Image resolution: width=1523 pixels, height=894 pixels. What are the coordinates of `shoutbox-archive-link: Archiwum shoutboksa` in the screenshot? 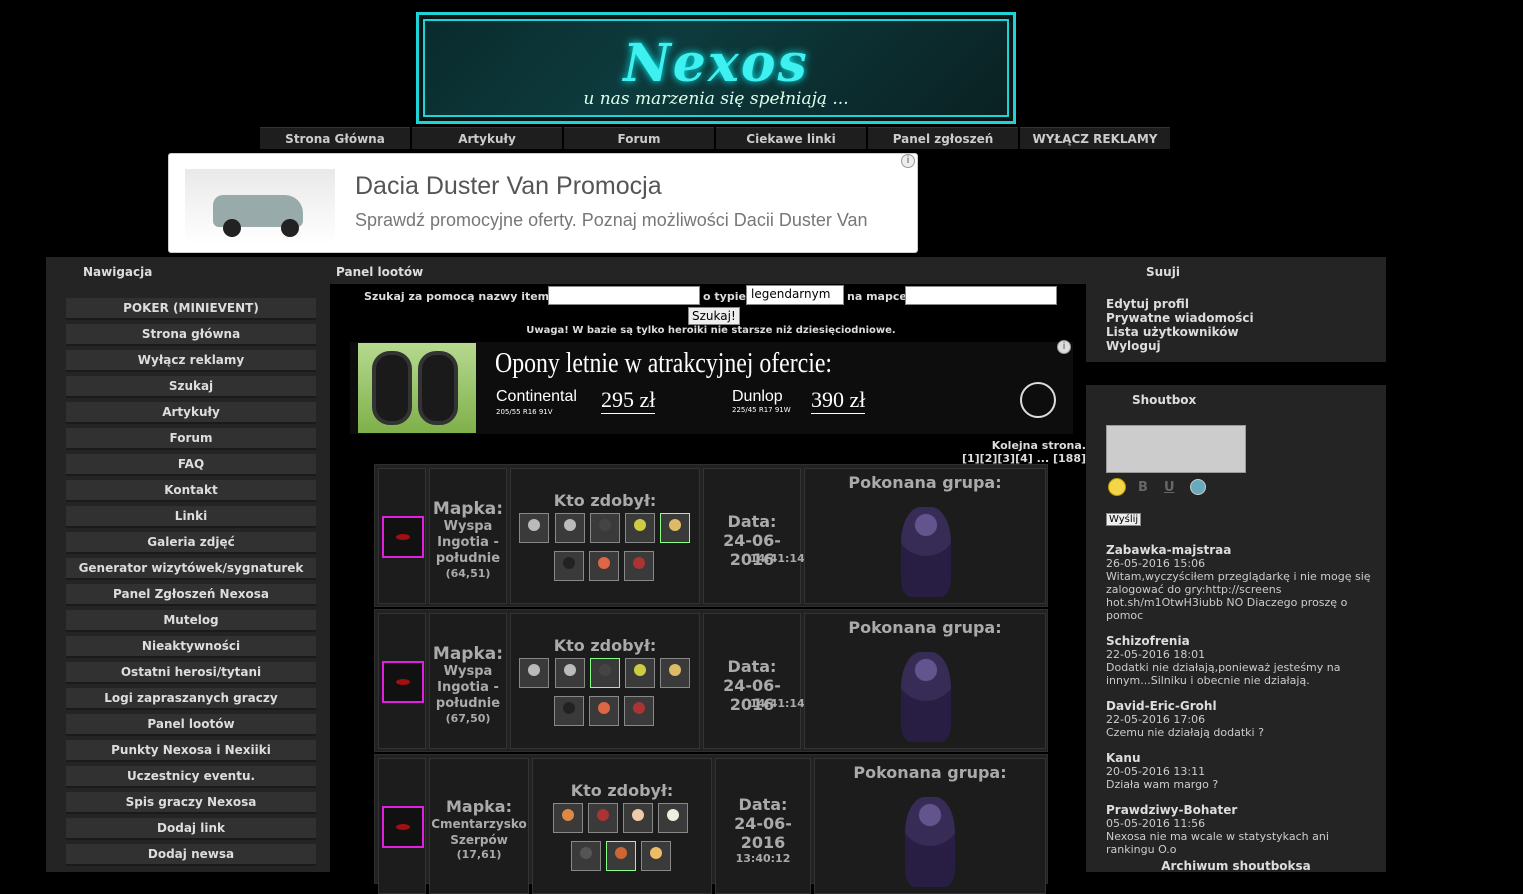 It's located at (1236, 866).